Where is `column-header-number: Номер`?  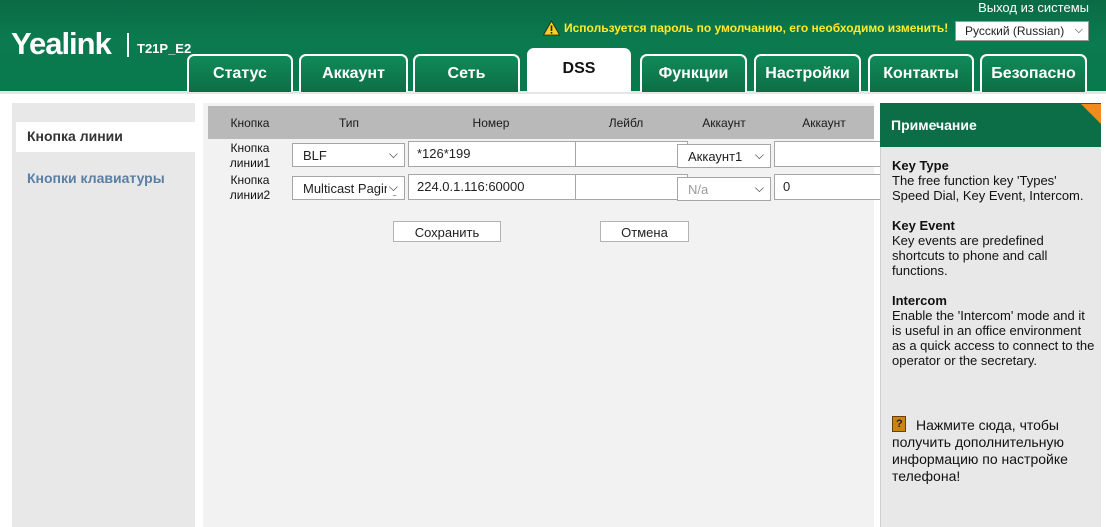 column-header-number: Номер is located at coordinates (491, 123).